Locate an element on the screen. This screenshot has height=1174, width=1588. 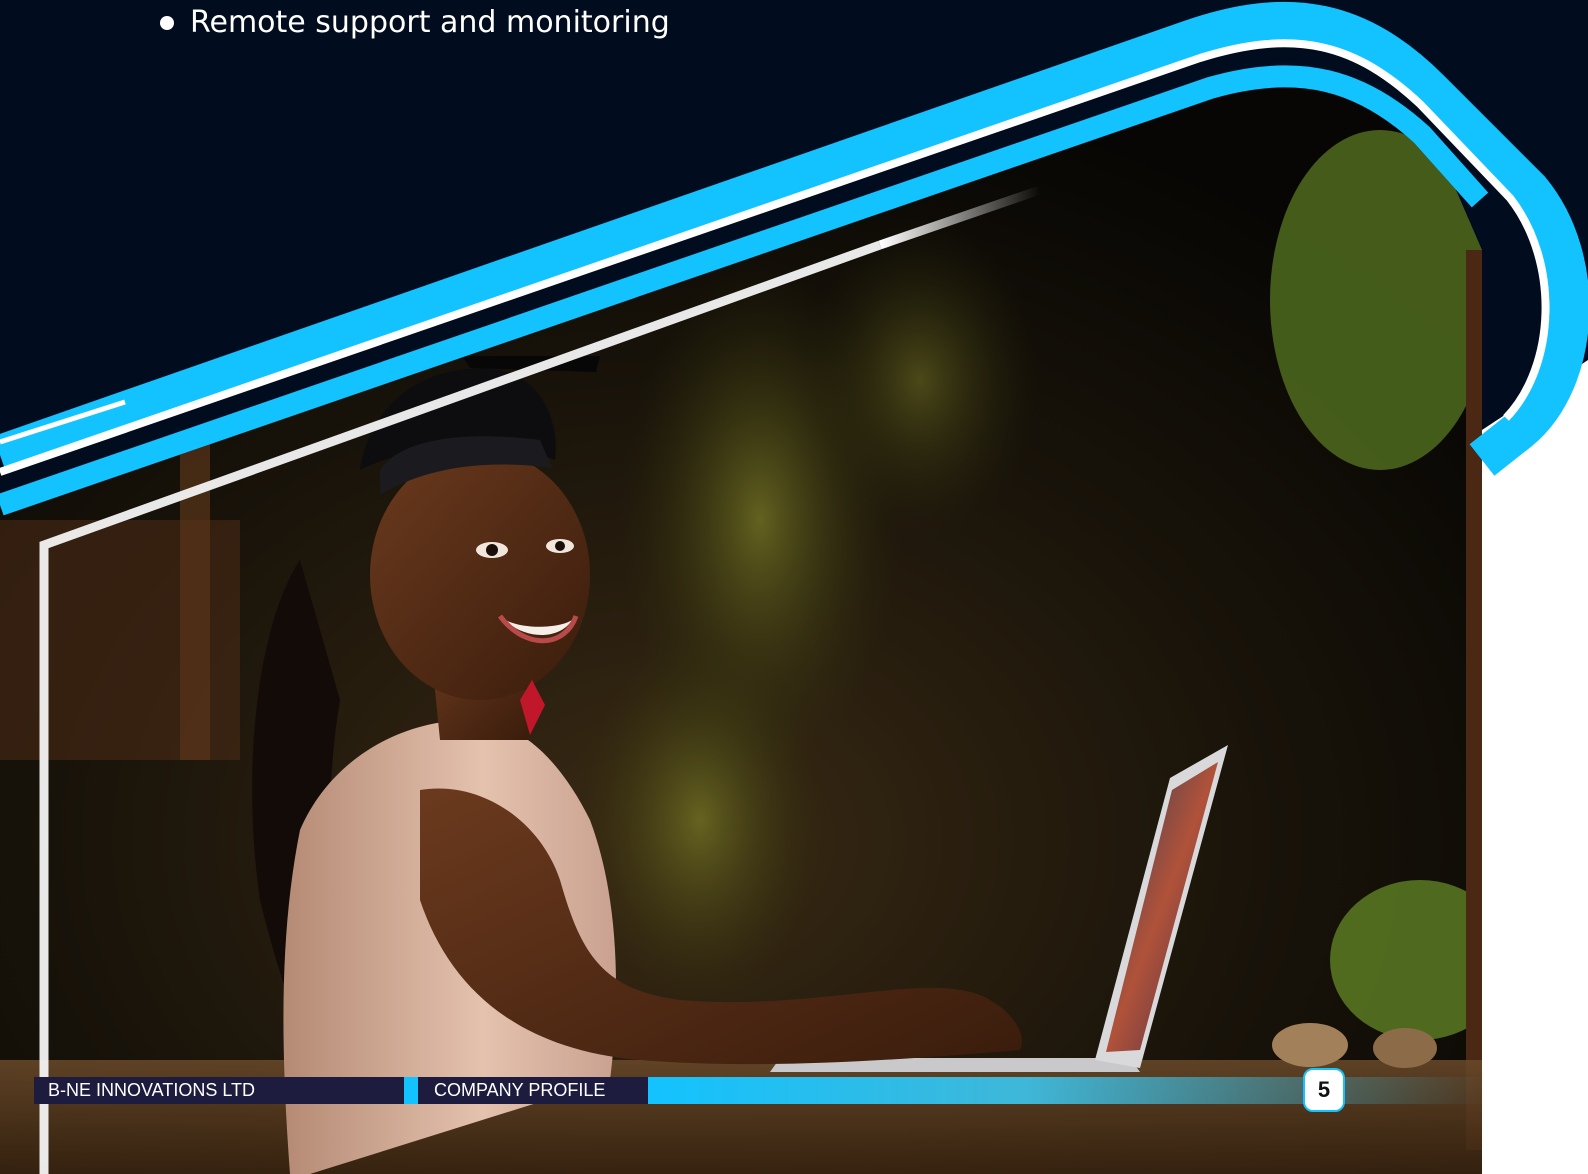
footer-company-name: B-NE INNOVATIONS LTD is located at coordinates (219, 1090).